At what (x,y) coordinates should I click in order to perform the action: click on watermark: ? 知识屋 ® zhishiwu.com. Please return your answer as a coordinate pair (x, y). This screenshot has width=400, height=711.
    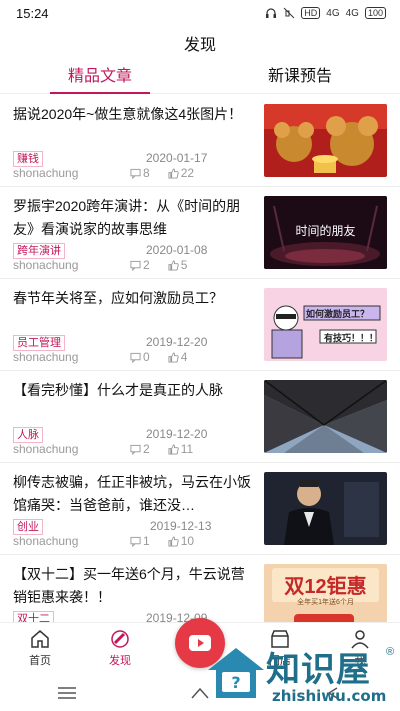
    Looking at the image, I should click on (302, 673).